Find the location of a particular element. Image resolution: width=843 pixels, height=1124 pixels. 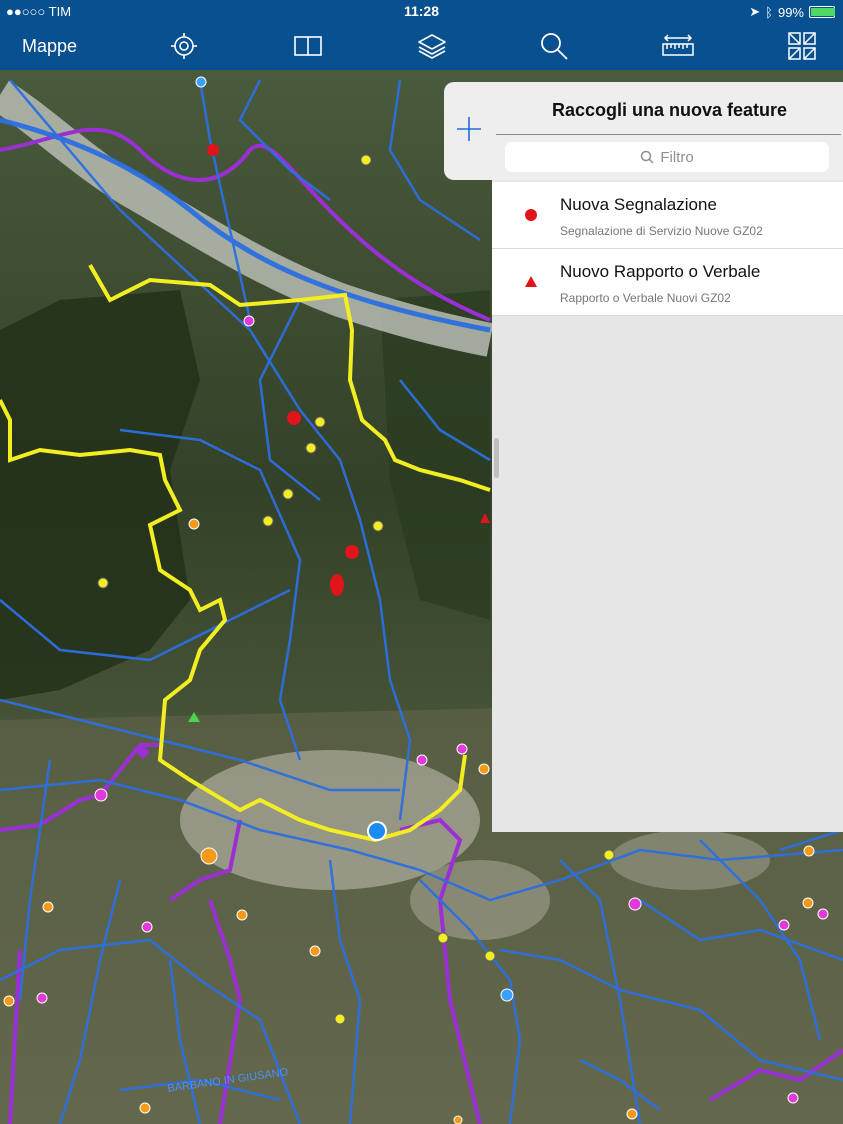

red-triangle-icon is located at coordinates (531, 281).